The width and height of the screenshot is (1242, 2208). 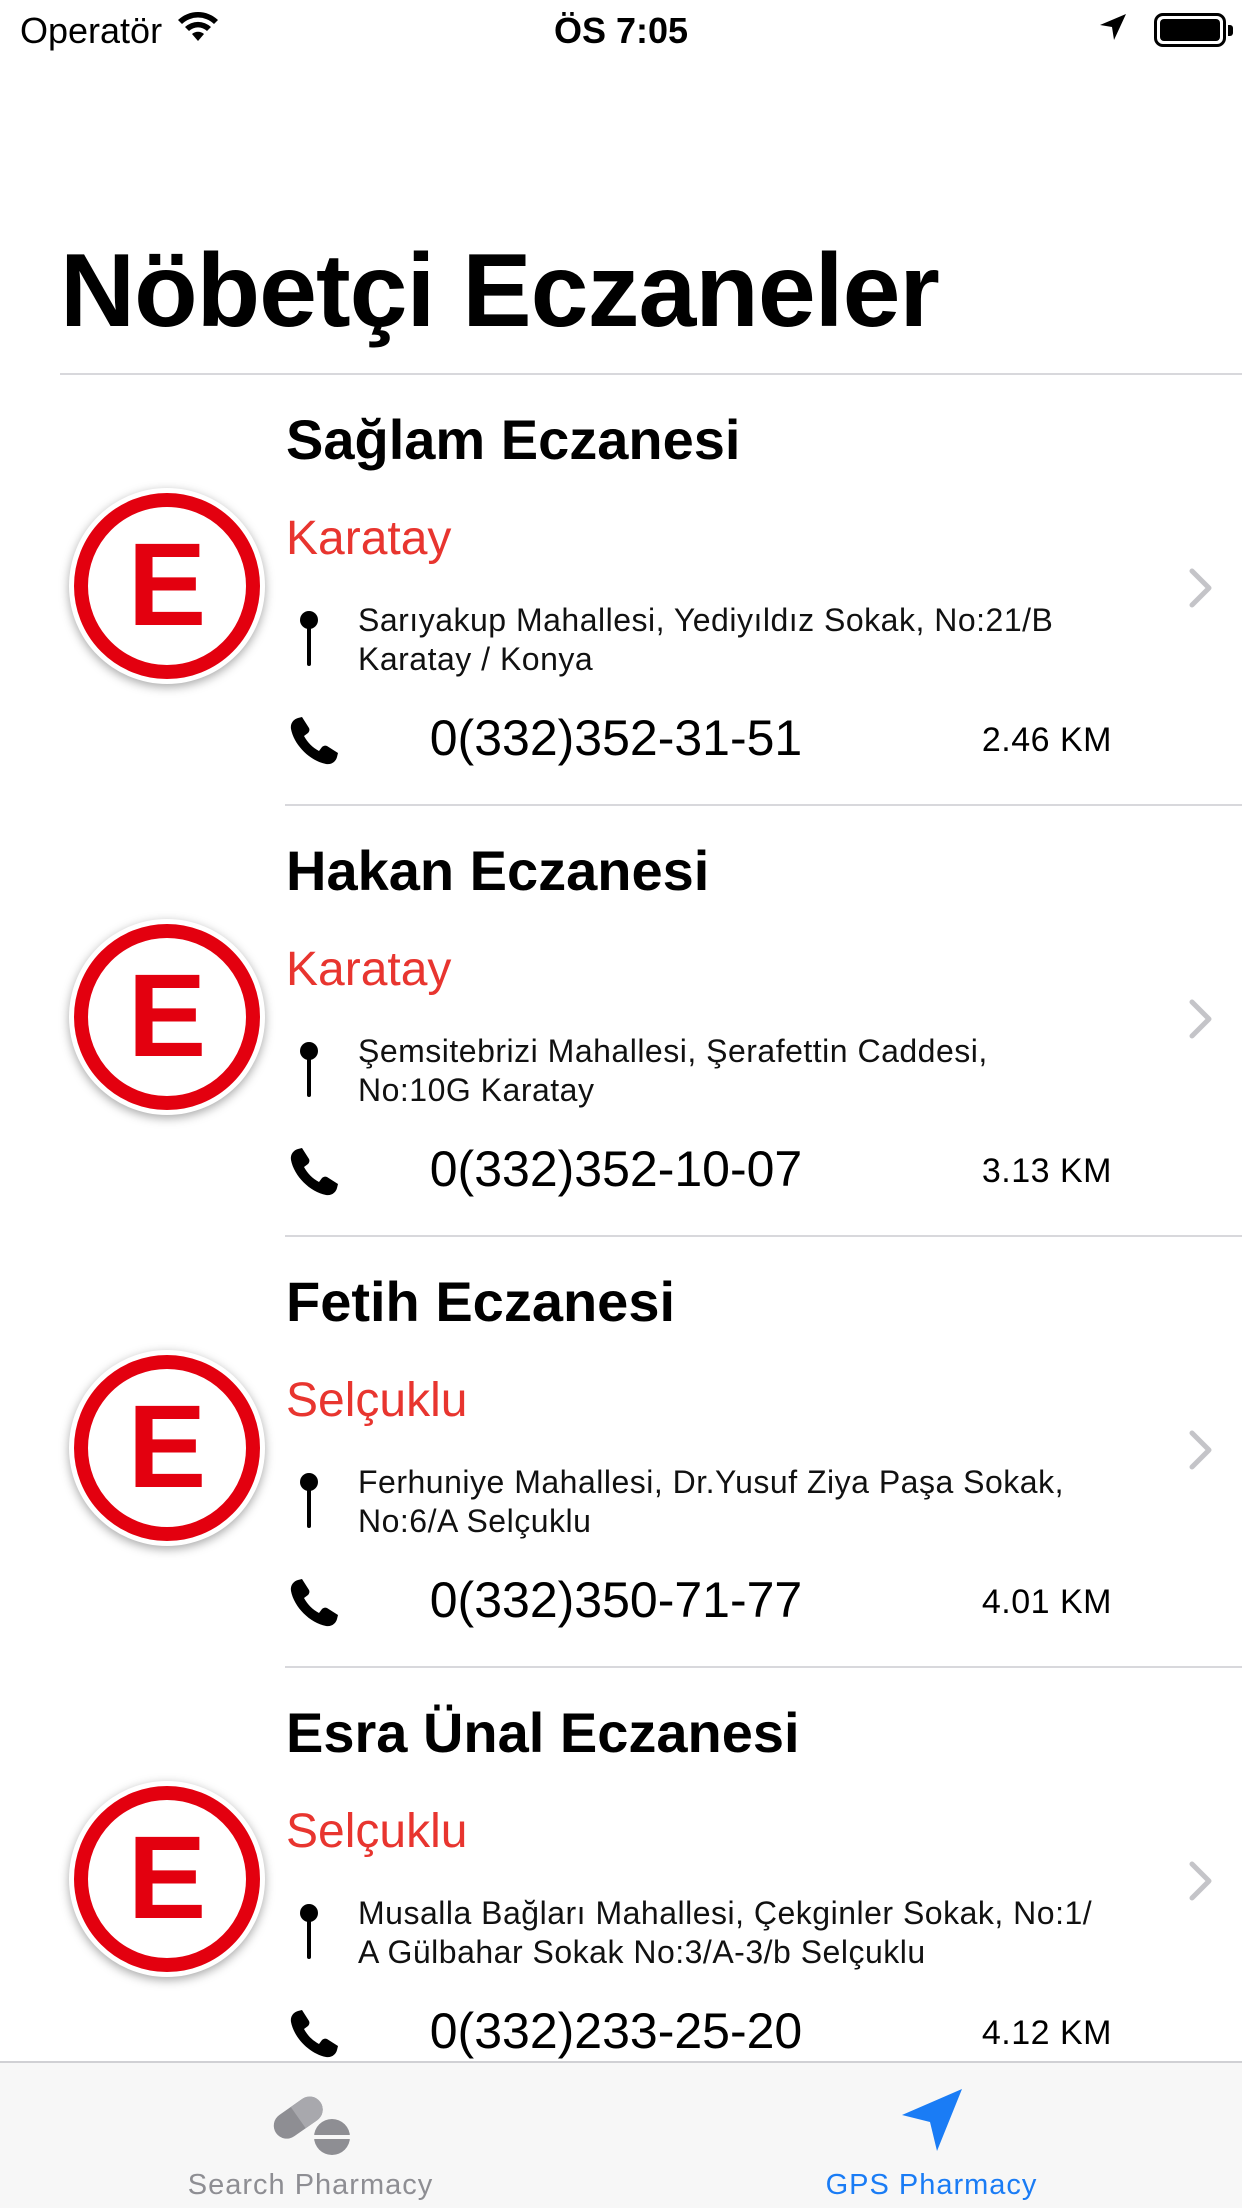 I want to click on pills-icon, so click(x=311, y=2125).